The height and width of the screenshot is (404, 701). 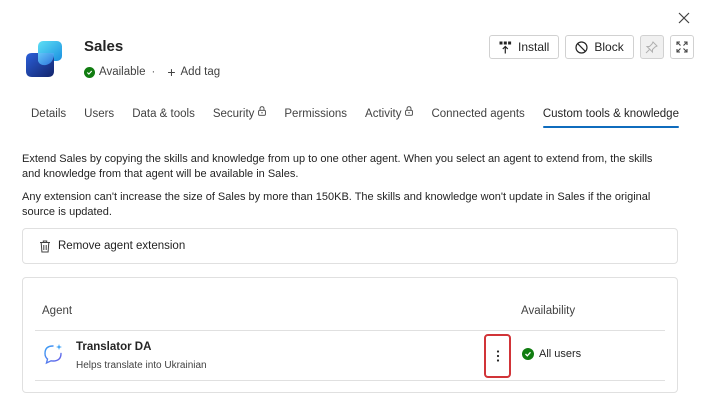 I want to click on remove-agent-extension-label: Remove agent extension, so click(x=122, y=246).